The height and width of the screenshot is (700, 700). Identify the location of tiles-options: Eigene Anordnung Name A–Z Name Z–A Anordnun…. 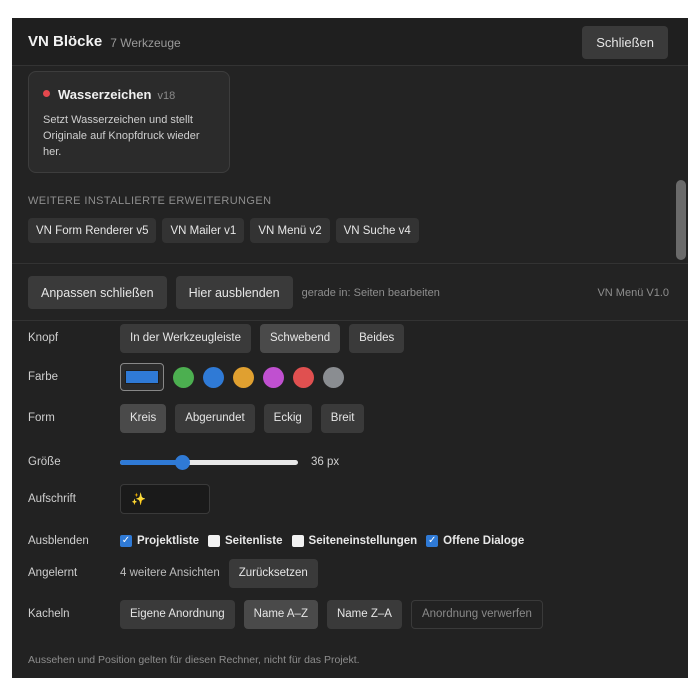
(331, 614).